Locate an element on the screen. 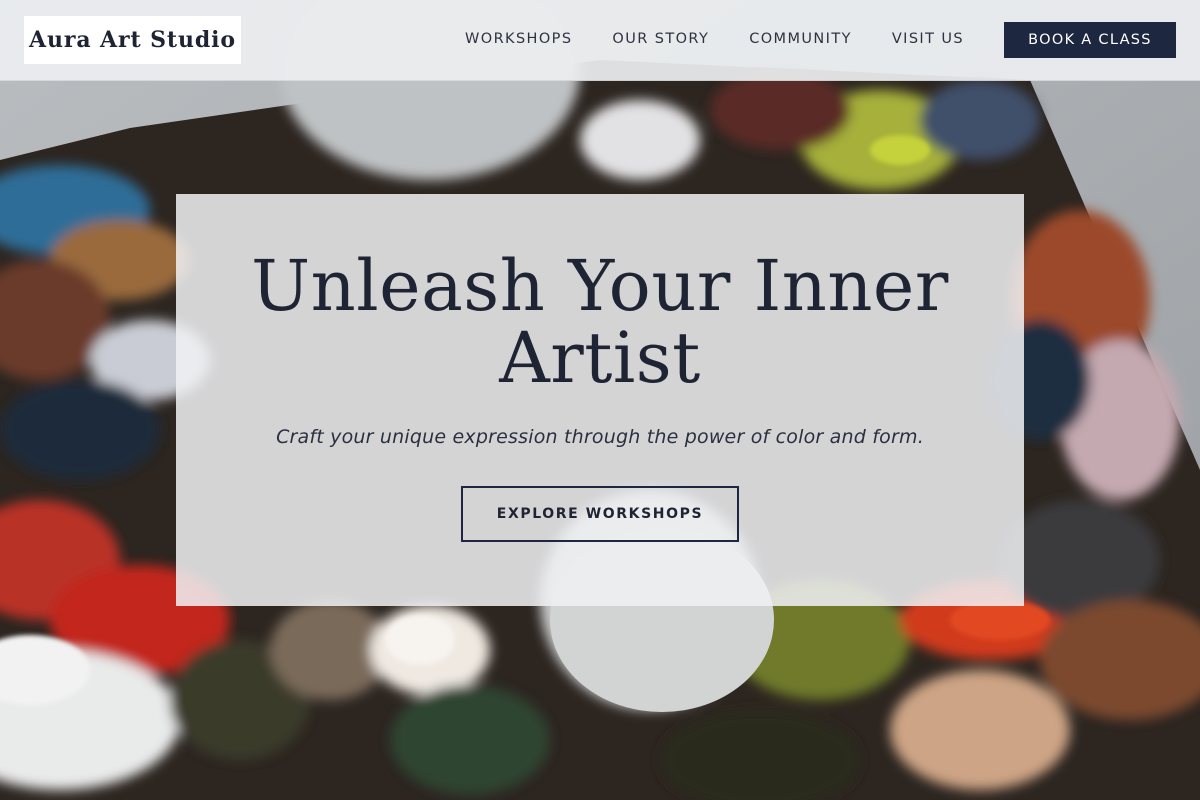 This screenshot has width=1200, height=800. nav-link-community: COMMUNITY is located at coordinates (800, 39).